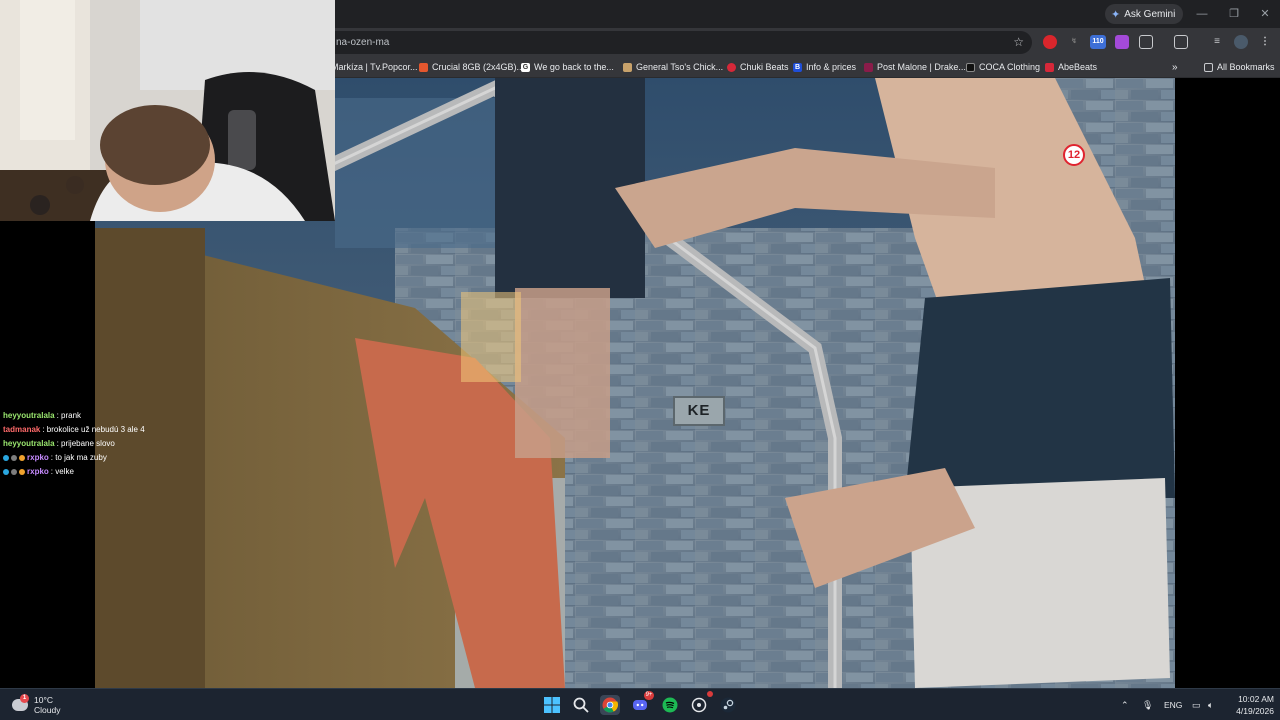 This screenshot has height=720, width=1280. Describe the element at coordinates (22, 429) in the screenshot. I see `chat-username: tadmanak` at that location.